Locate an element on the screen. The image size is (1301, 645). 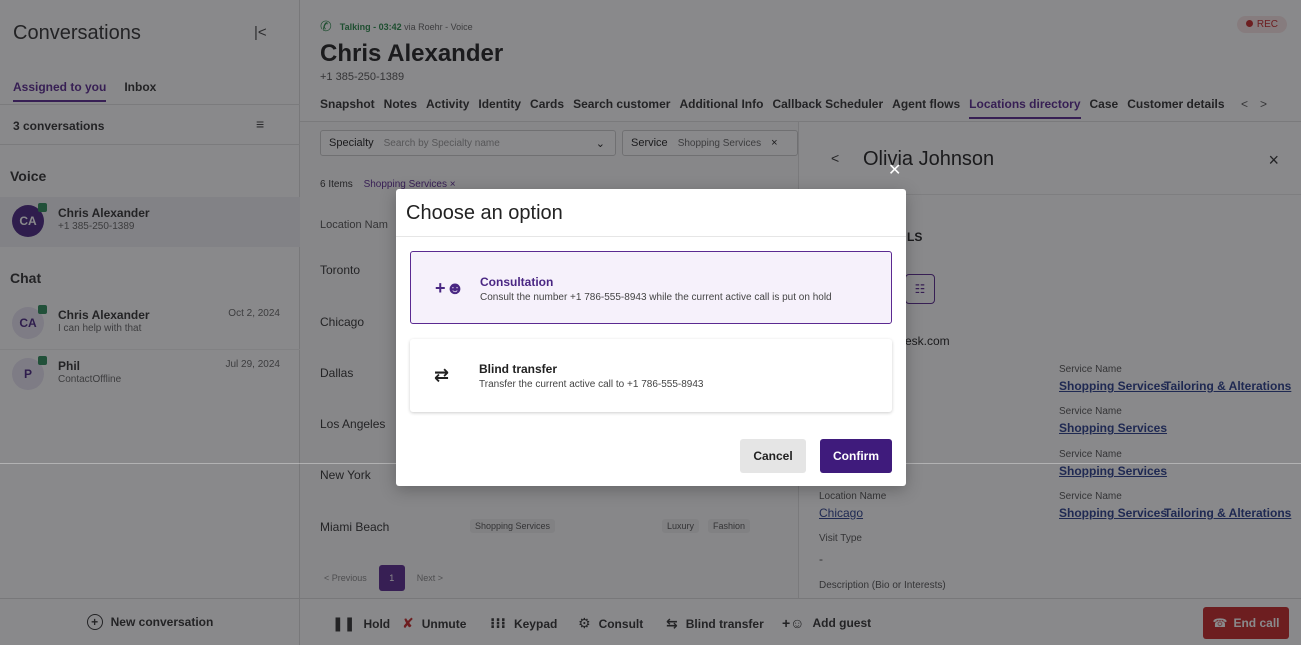
dialog-title: Choose an option is located at coordinates (484, 213).